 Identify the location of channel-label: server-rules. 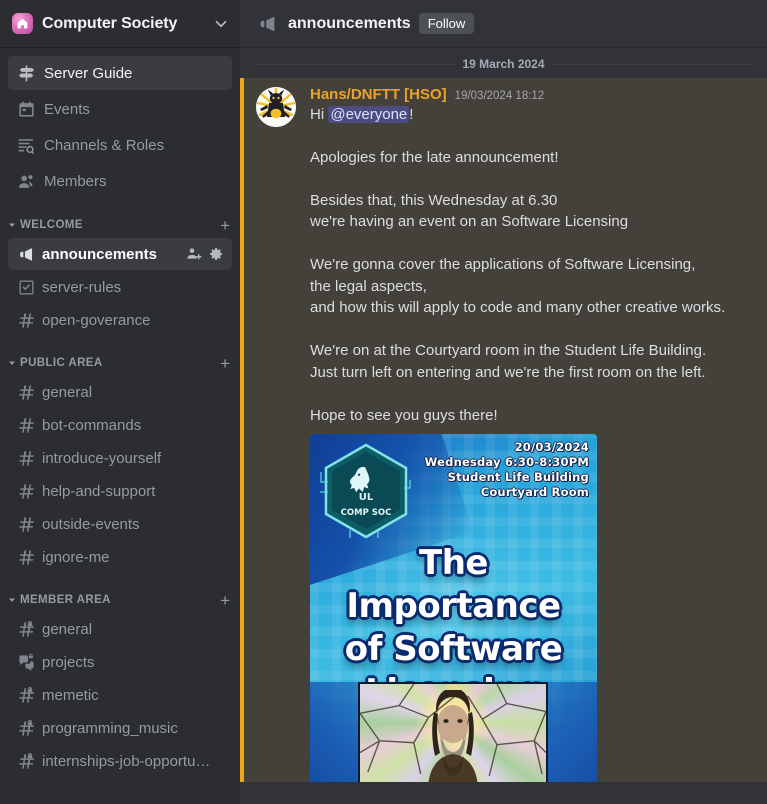
(82, 287).